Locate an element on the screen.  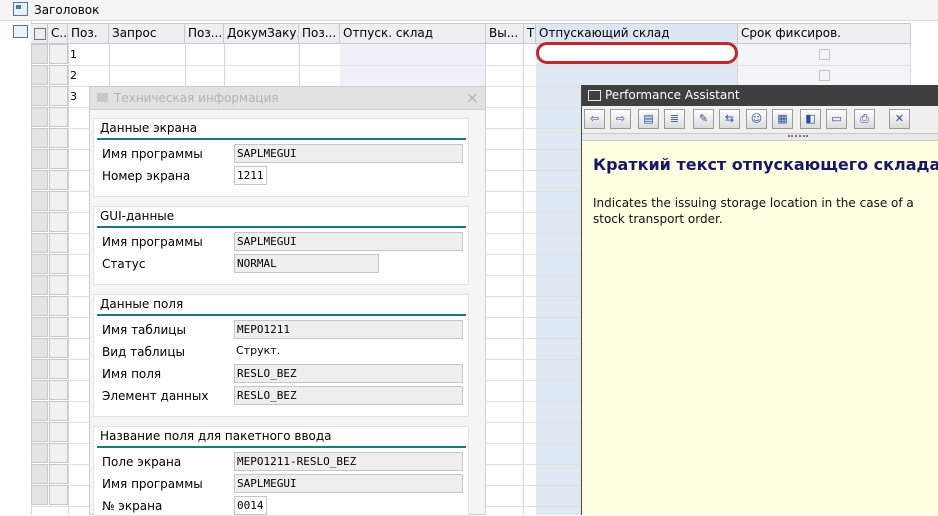
column-header-status: С.. is located at coordinates (58, 33).